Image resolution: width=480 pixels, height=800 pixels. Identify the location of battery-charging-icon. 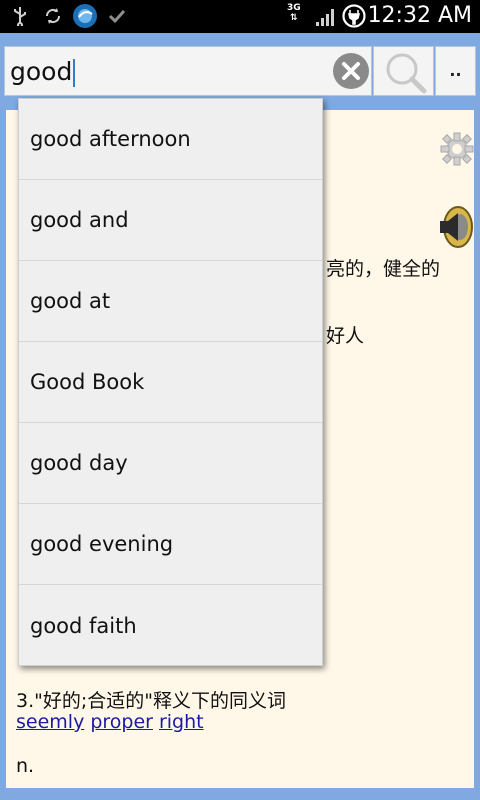
(354, 16).